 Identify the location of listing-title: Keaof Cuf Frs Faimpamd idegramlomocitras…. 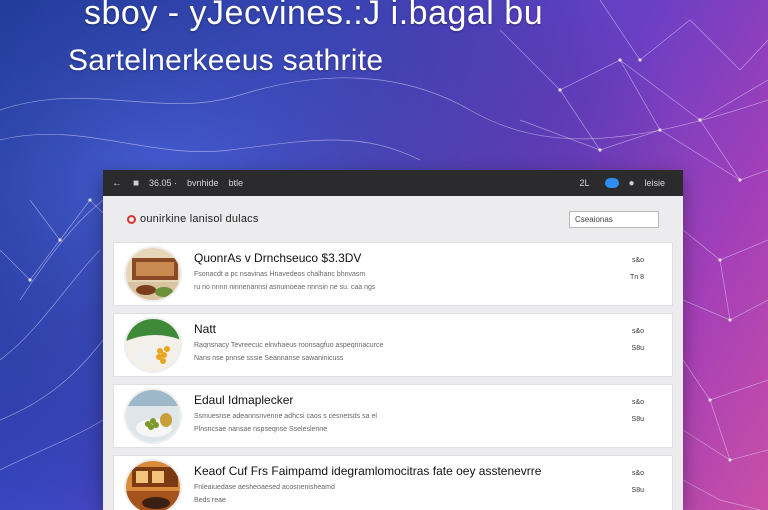
(368, 471).